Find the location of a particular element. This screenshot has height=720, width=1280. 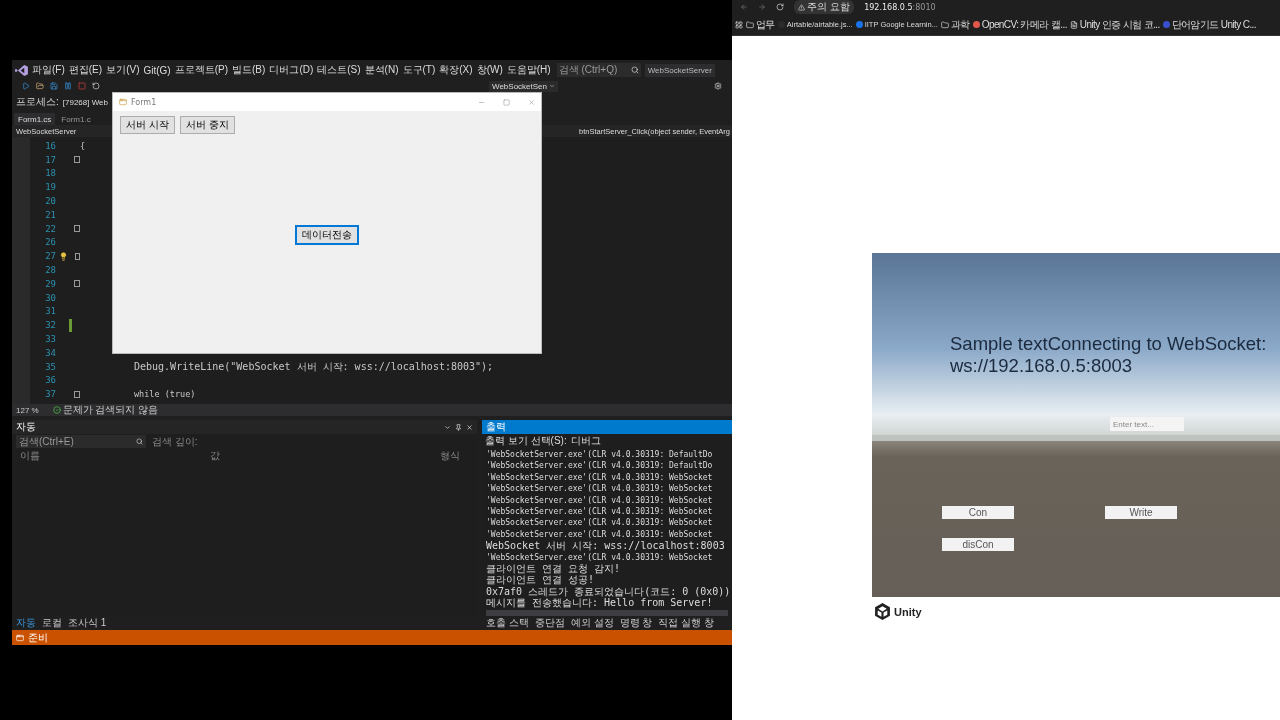

restart-icon is located at coordinates (96, 86).